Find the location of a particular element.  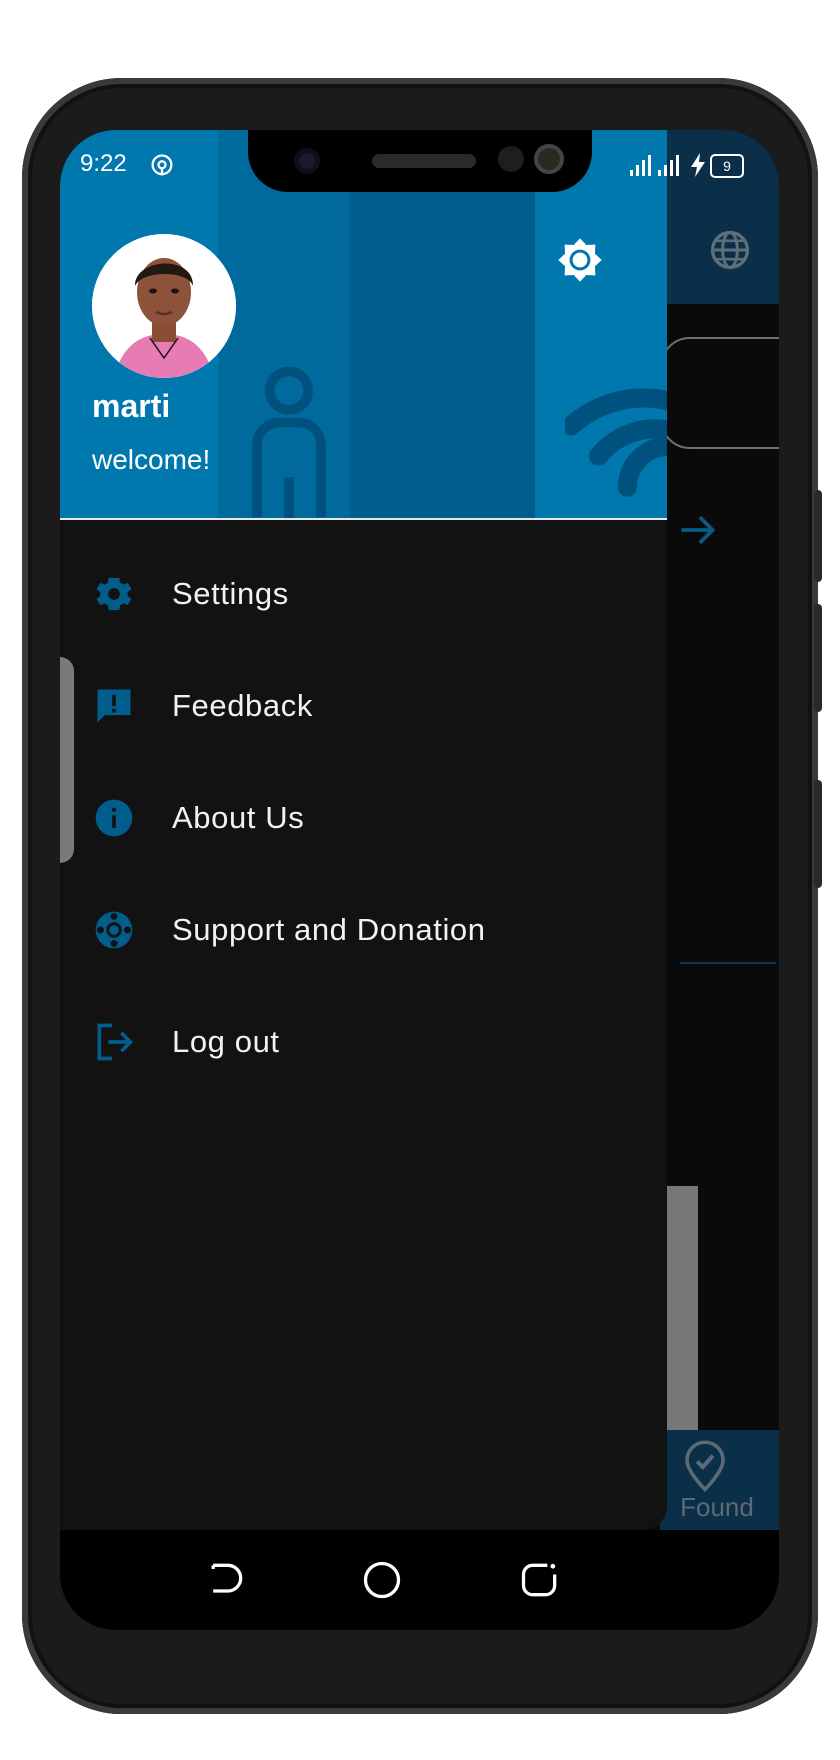

system-nav-bar is located at coordinates (419, 1580).